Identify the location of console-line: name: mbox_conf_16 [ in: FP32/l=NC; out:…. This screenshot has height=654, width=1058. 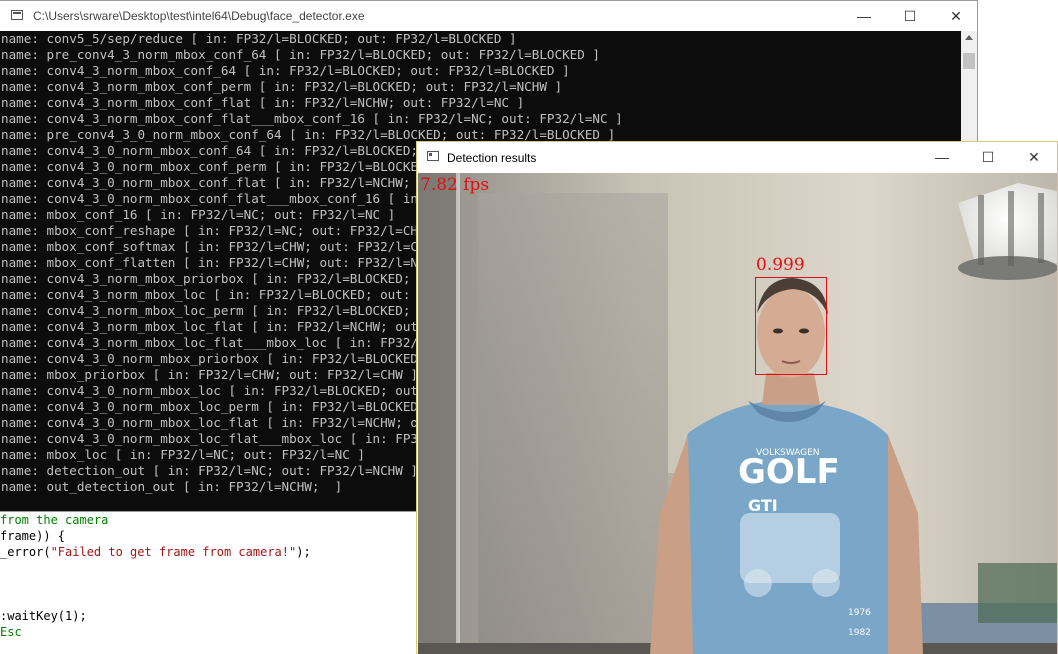
(198, 214).